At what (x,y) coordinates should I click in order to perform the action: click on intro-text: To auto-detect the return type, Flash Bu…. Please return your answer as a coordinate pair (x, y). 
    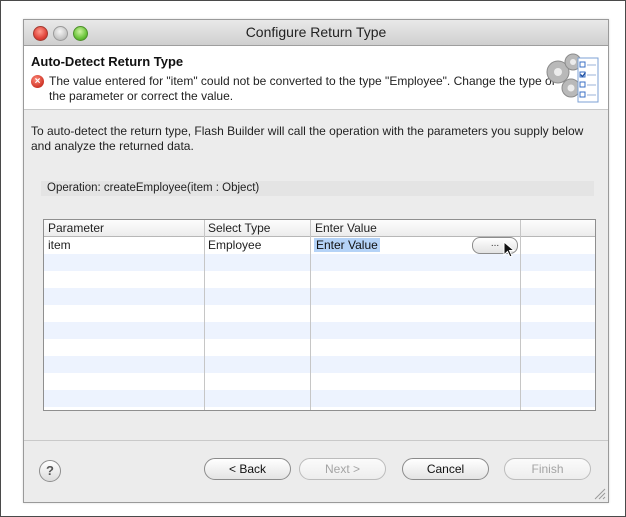
    Looking at the image, I should click on (307, 138).